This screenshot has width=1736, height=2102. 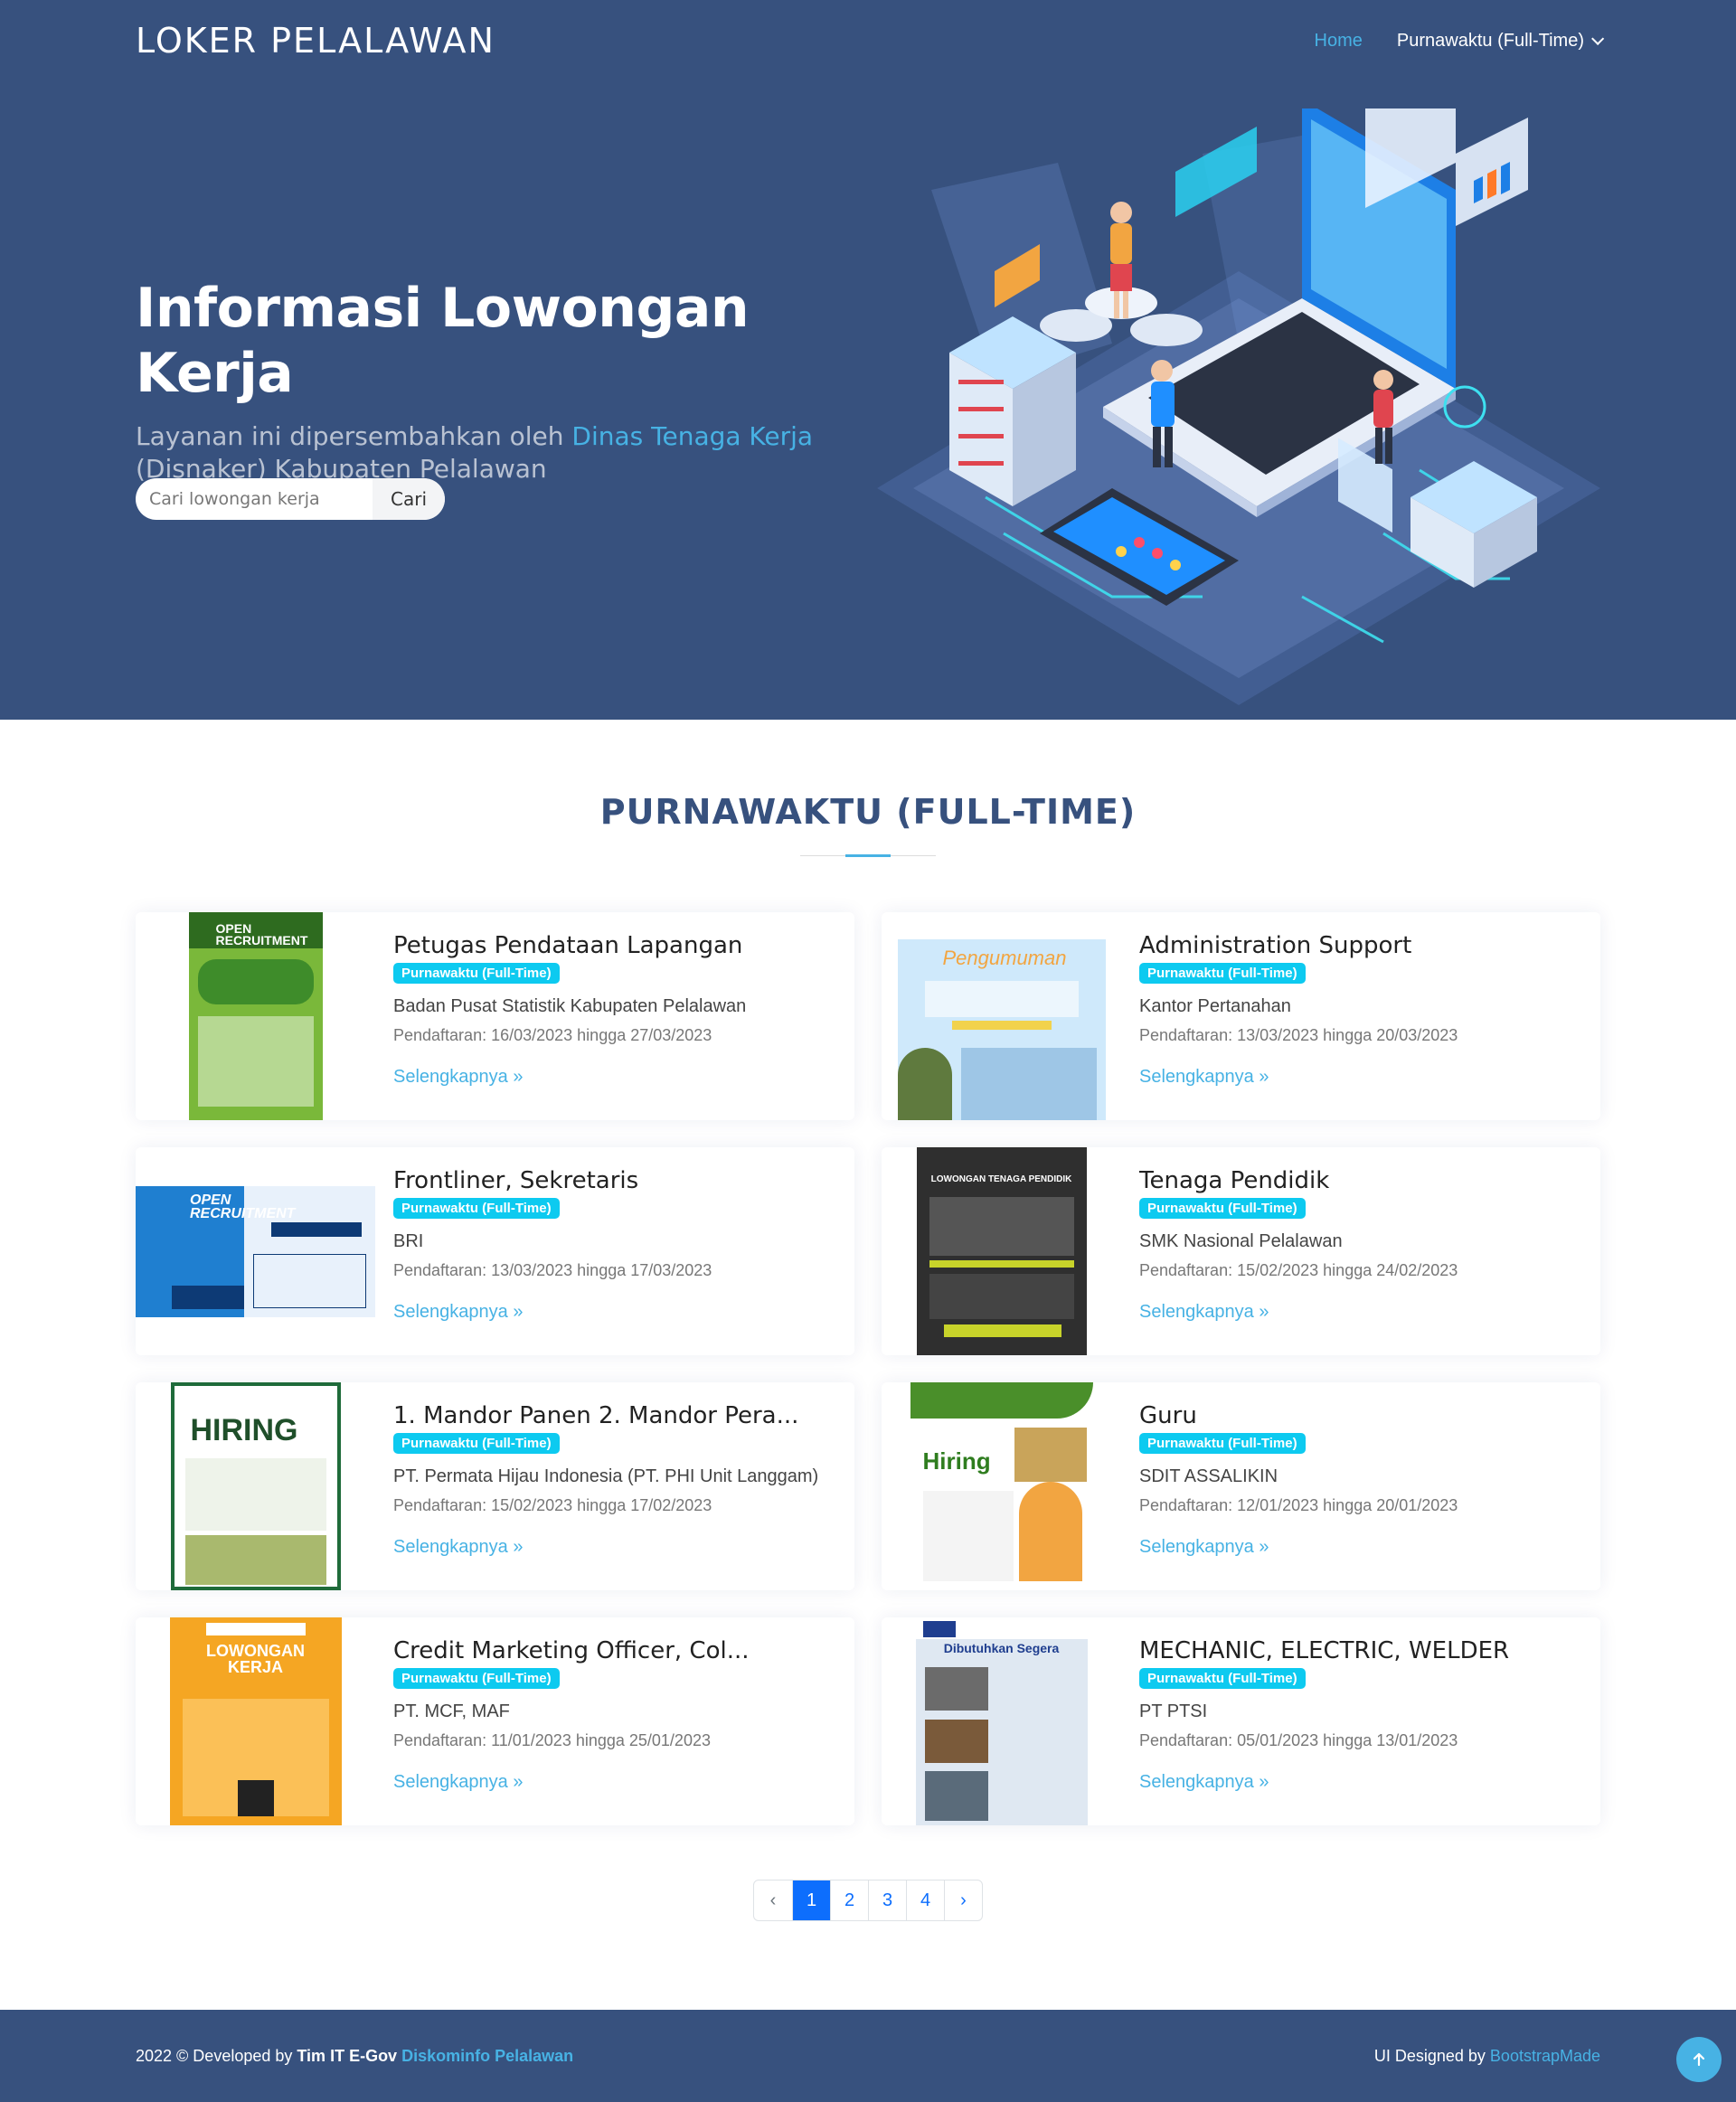 What do you see at coordinates (354, 436) in the screenshot?
I see `hero-subtitle-pre: Layanan ini dipersembahkan oleh` at bounding box center [354, 436].